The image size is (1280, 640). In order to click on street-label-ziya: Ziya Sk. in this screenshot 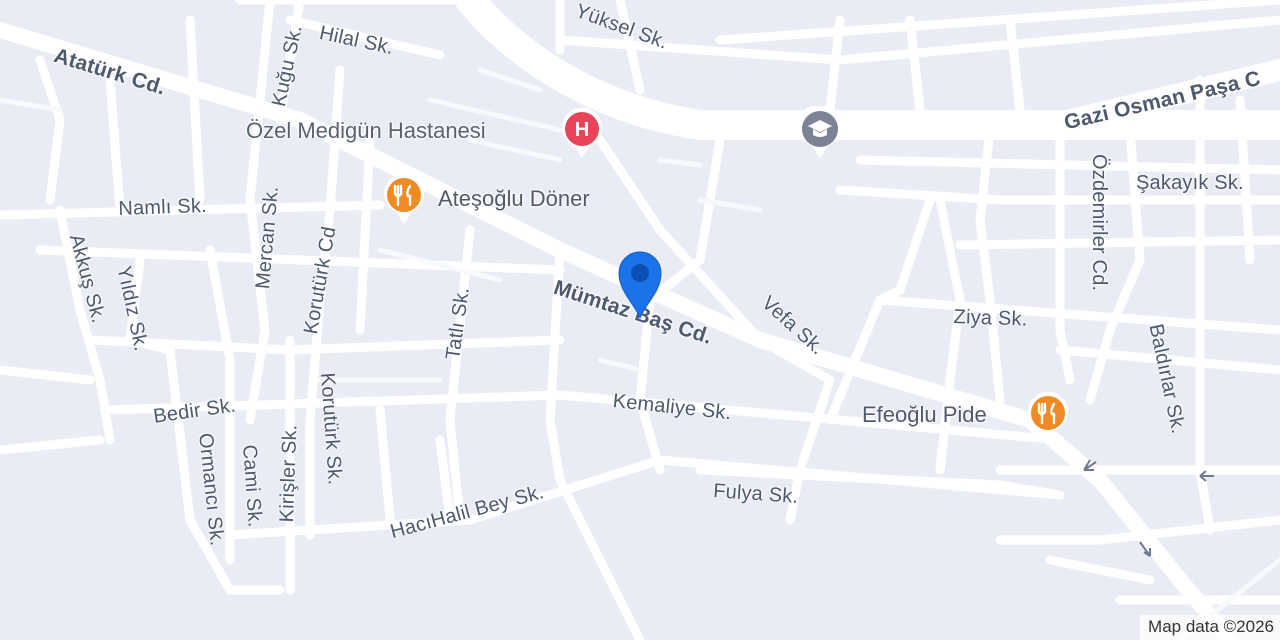, I will do `click(990, 318)`.